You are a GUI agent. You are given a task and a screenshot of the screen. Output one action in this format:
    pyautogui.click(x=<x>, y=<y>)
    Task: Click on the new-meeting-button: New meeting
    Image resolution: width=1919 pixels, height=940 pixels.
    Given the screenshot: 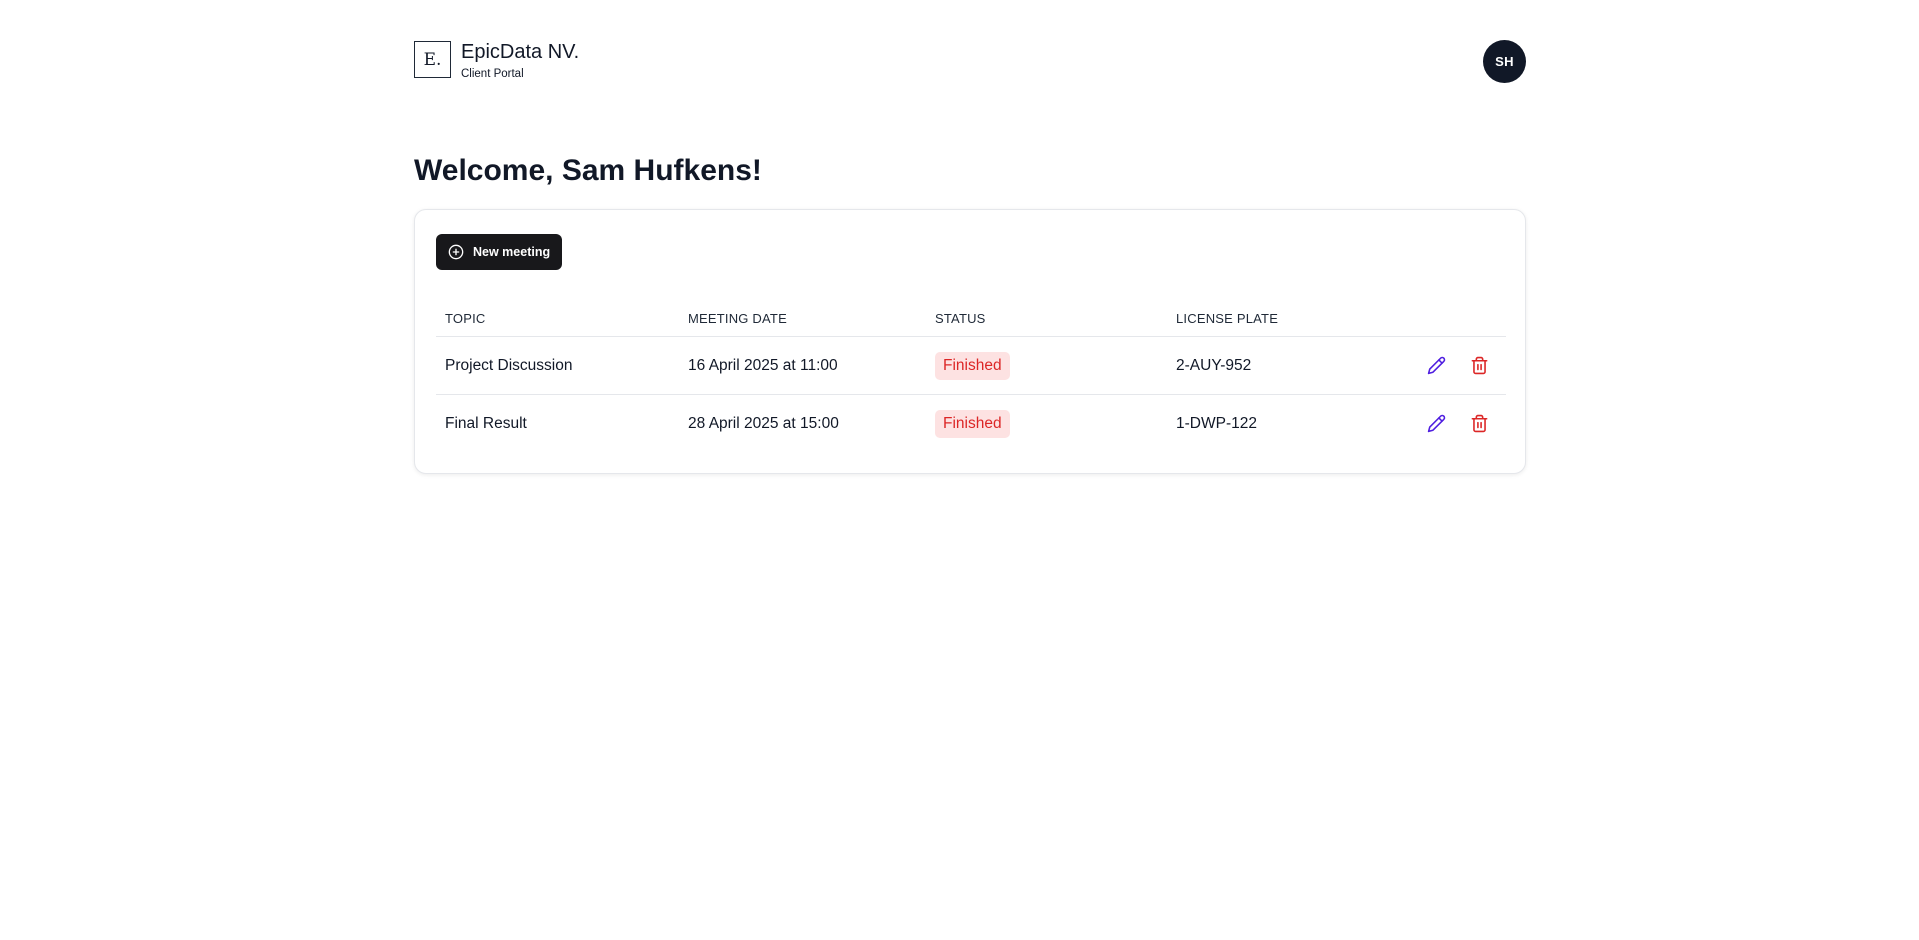 What is the action you would take?
    pyautogui.click(x=499, y=252)
    